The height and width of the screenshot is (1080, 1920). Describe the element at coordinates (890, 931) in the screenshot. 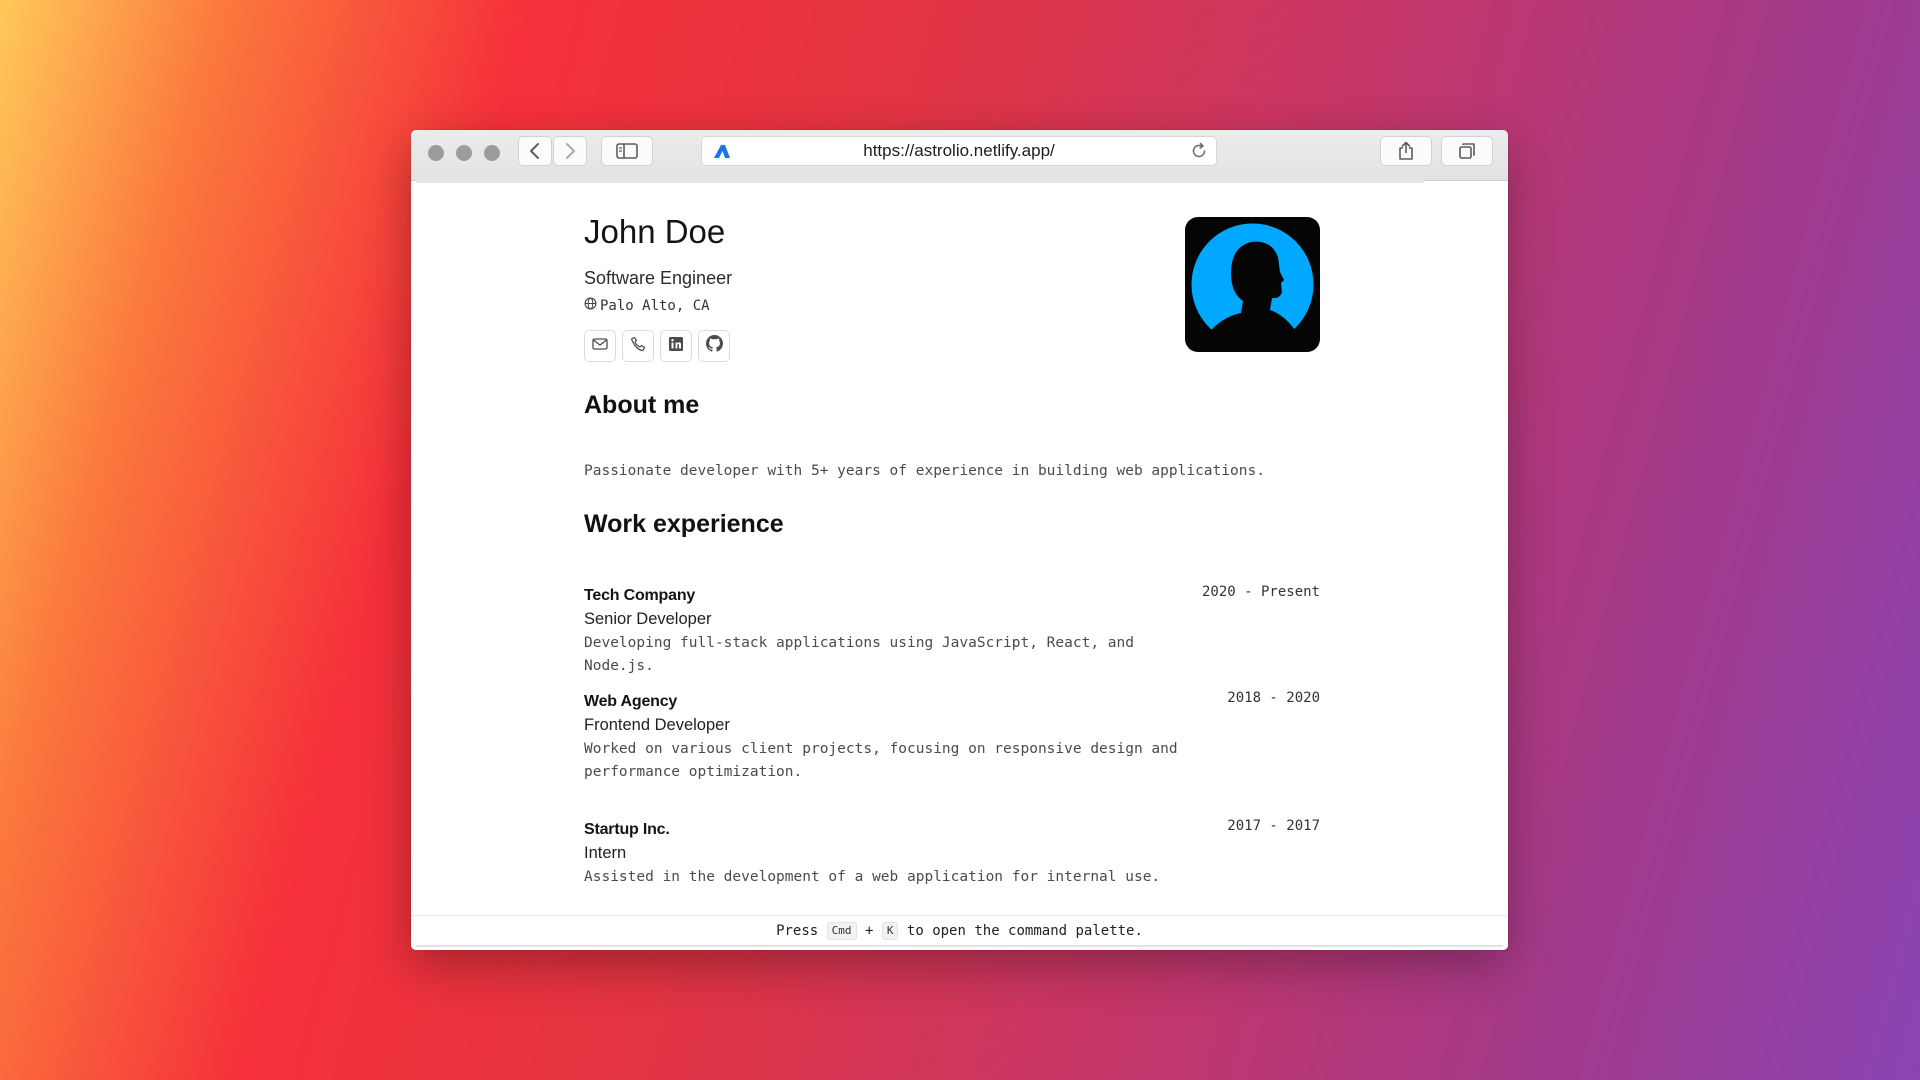

I see `k-key: K` at that location.